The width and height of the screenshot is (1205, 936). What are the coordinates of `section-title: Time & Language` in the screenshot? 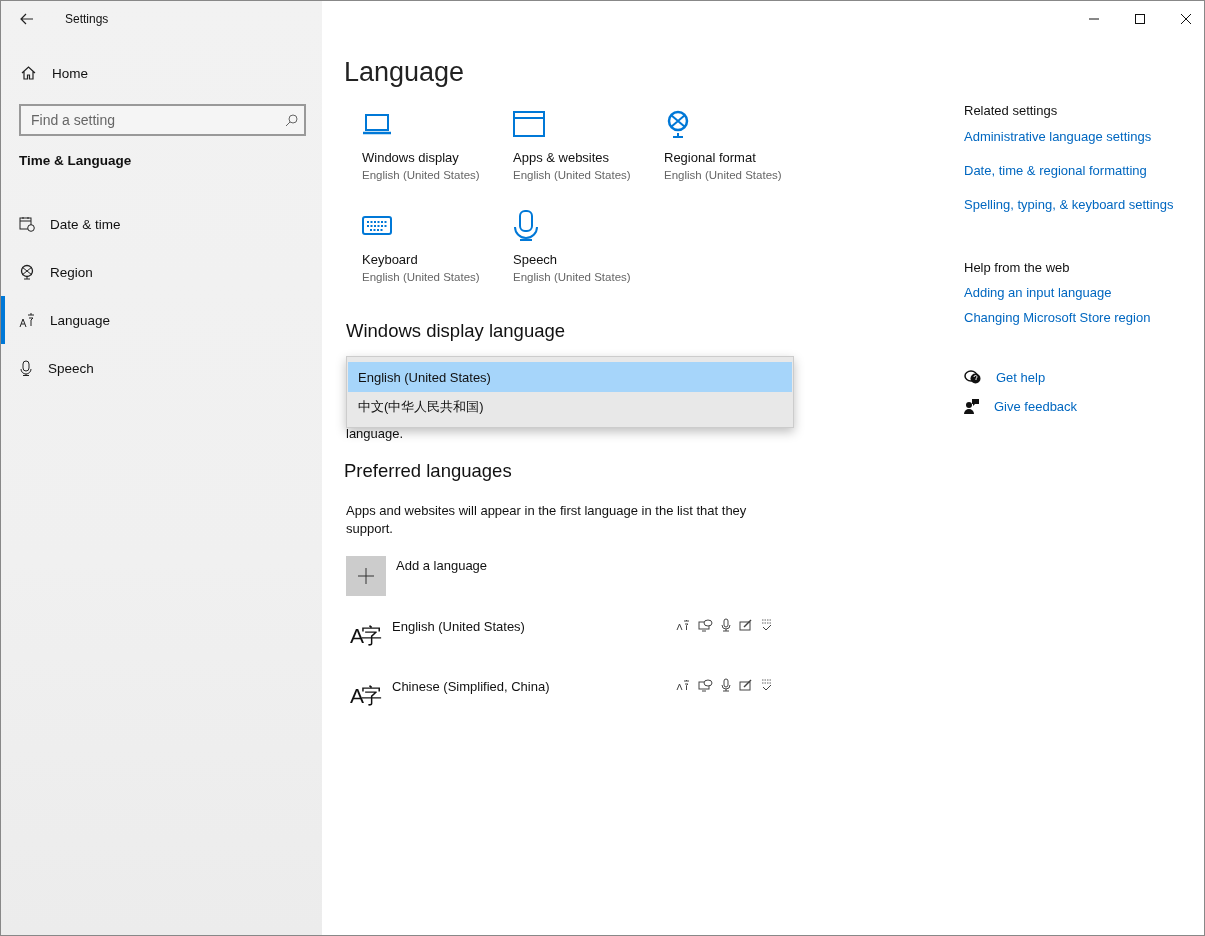 It's located at (76, 160).